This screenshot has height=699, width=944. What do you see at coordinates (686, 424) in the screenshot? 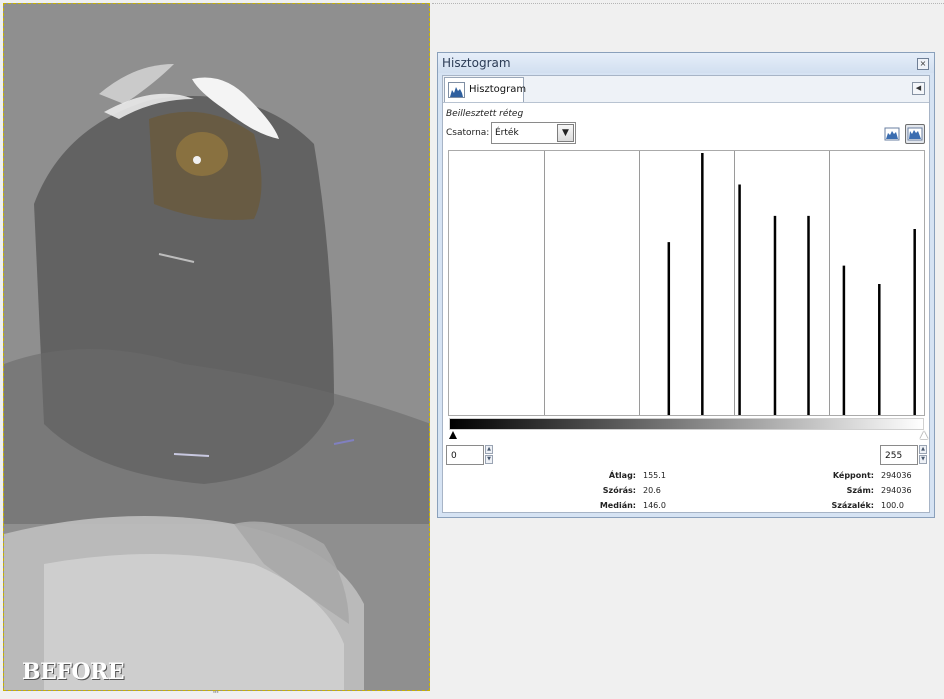
I see `value-gradient-bar` at bounding box center [686, 424].